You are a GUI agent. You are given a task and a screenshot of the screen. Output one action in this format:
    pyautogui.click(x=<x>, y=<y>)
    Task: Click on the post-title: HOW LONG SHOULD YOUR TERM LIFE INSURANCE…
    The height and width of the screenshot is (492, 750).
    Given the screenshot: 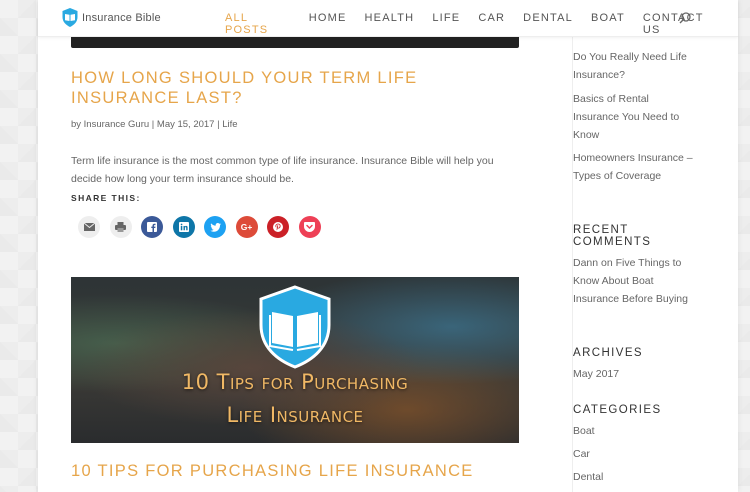 What is the action you would take?
    pyautogui.click(x=295, y=88)
    